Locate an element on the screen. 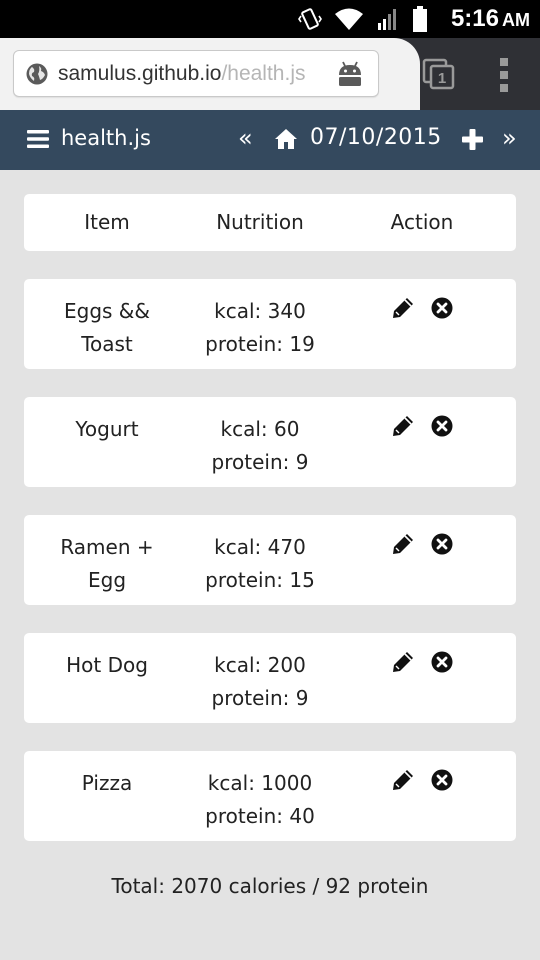 Image resolution: width=540 pixels, height=960 pixels. tab-switcher-icon: 1 is located at coordinates (438, 74).